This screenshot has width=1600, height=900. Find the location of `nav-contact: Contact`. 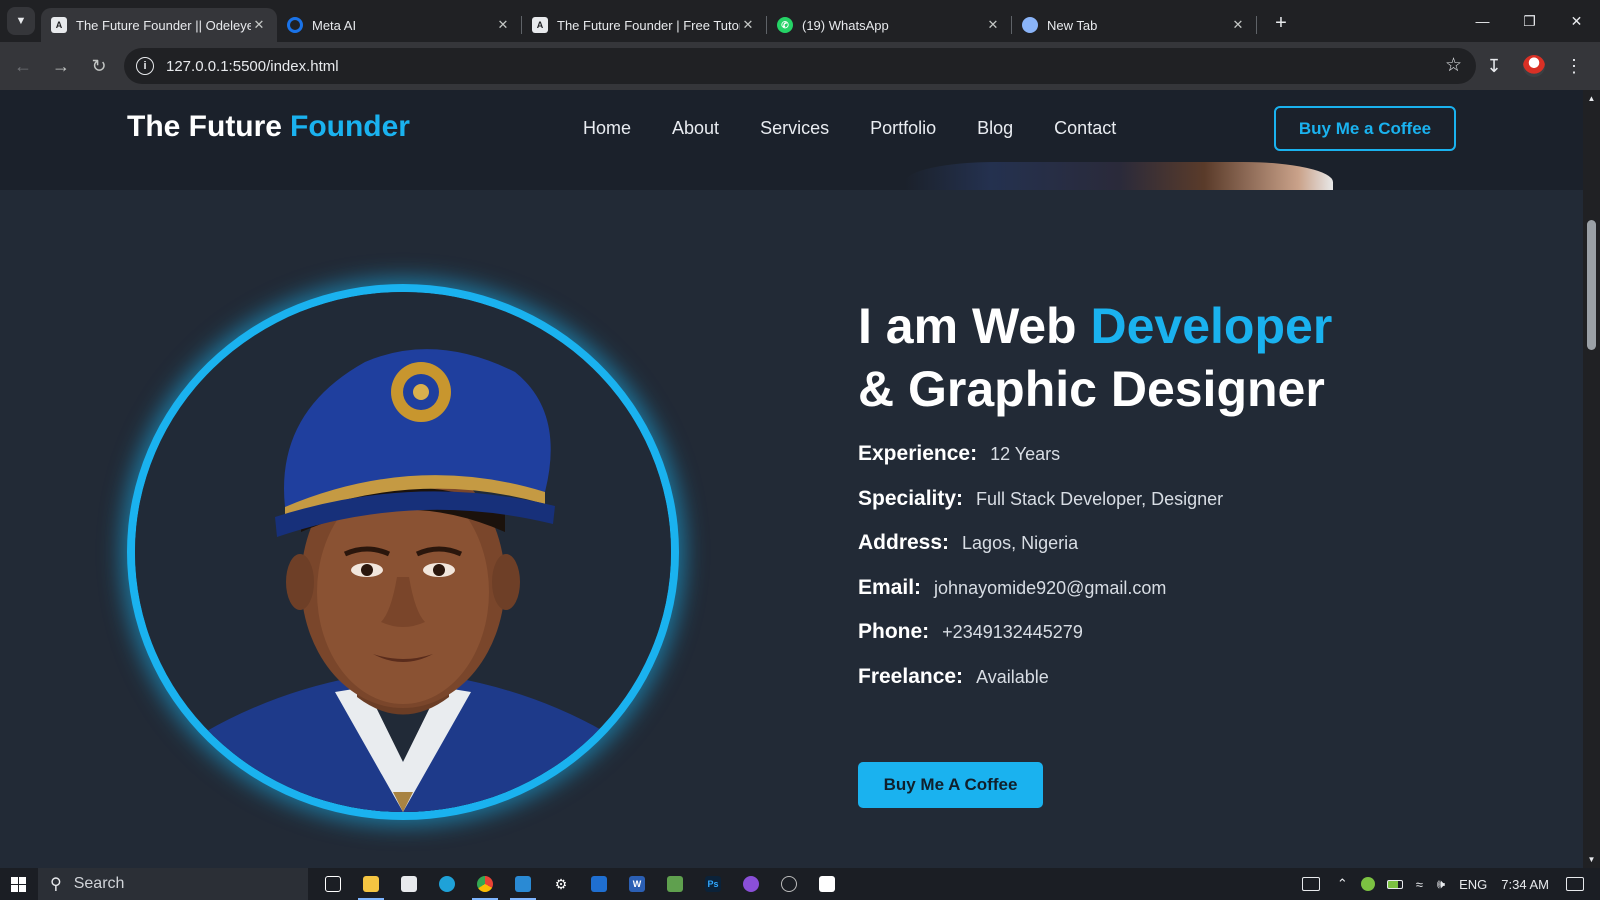

nav-contact: Contact is located at coordinates (1085, 128).